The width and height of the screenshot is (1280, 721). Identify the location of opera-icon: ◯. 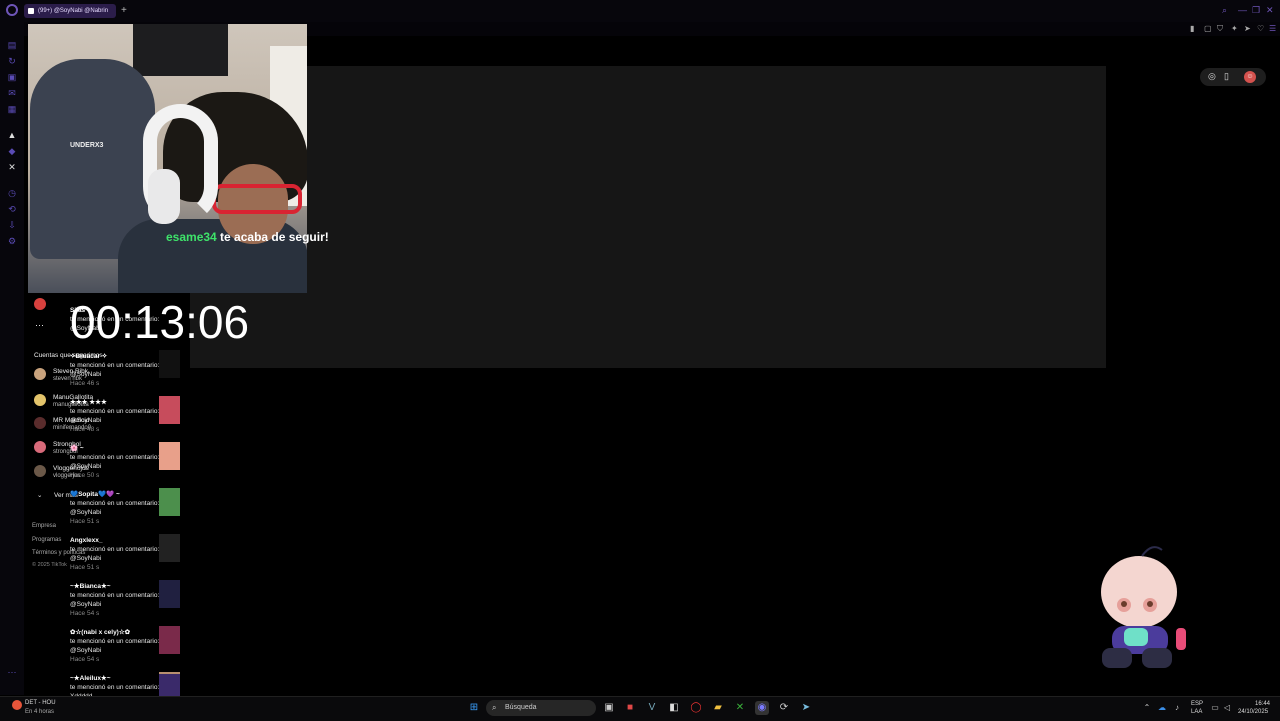
(696, 708).